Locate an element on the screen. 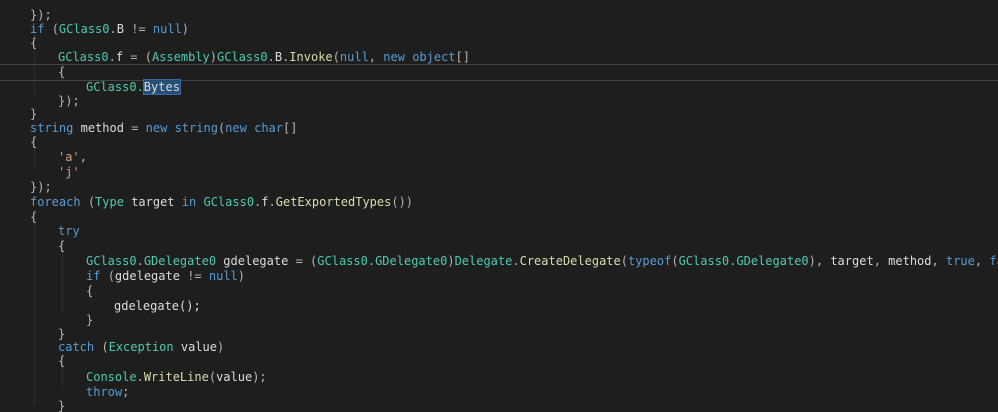 The image size is (998, 412). code-text: if (gdelegate != null) is located at coordinates (166, 276).